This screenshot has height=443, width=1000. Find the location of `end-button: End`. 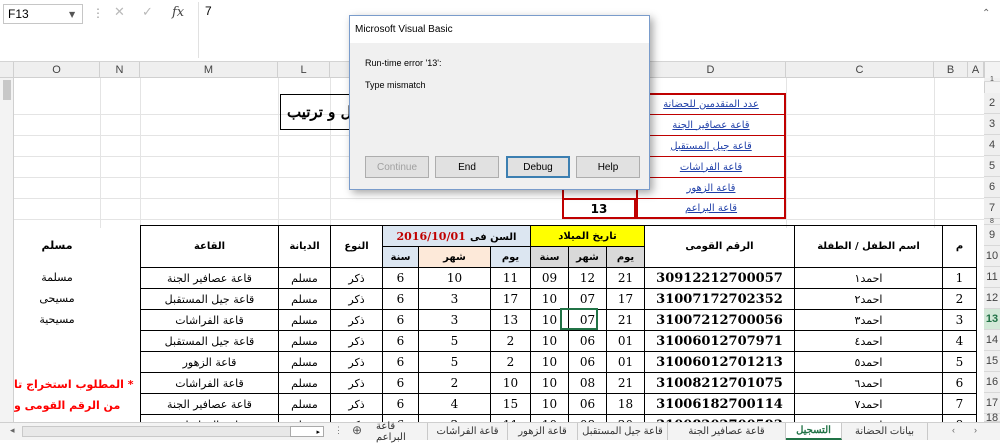

end-button: End is located at coordinates (467, 167).